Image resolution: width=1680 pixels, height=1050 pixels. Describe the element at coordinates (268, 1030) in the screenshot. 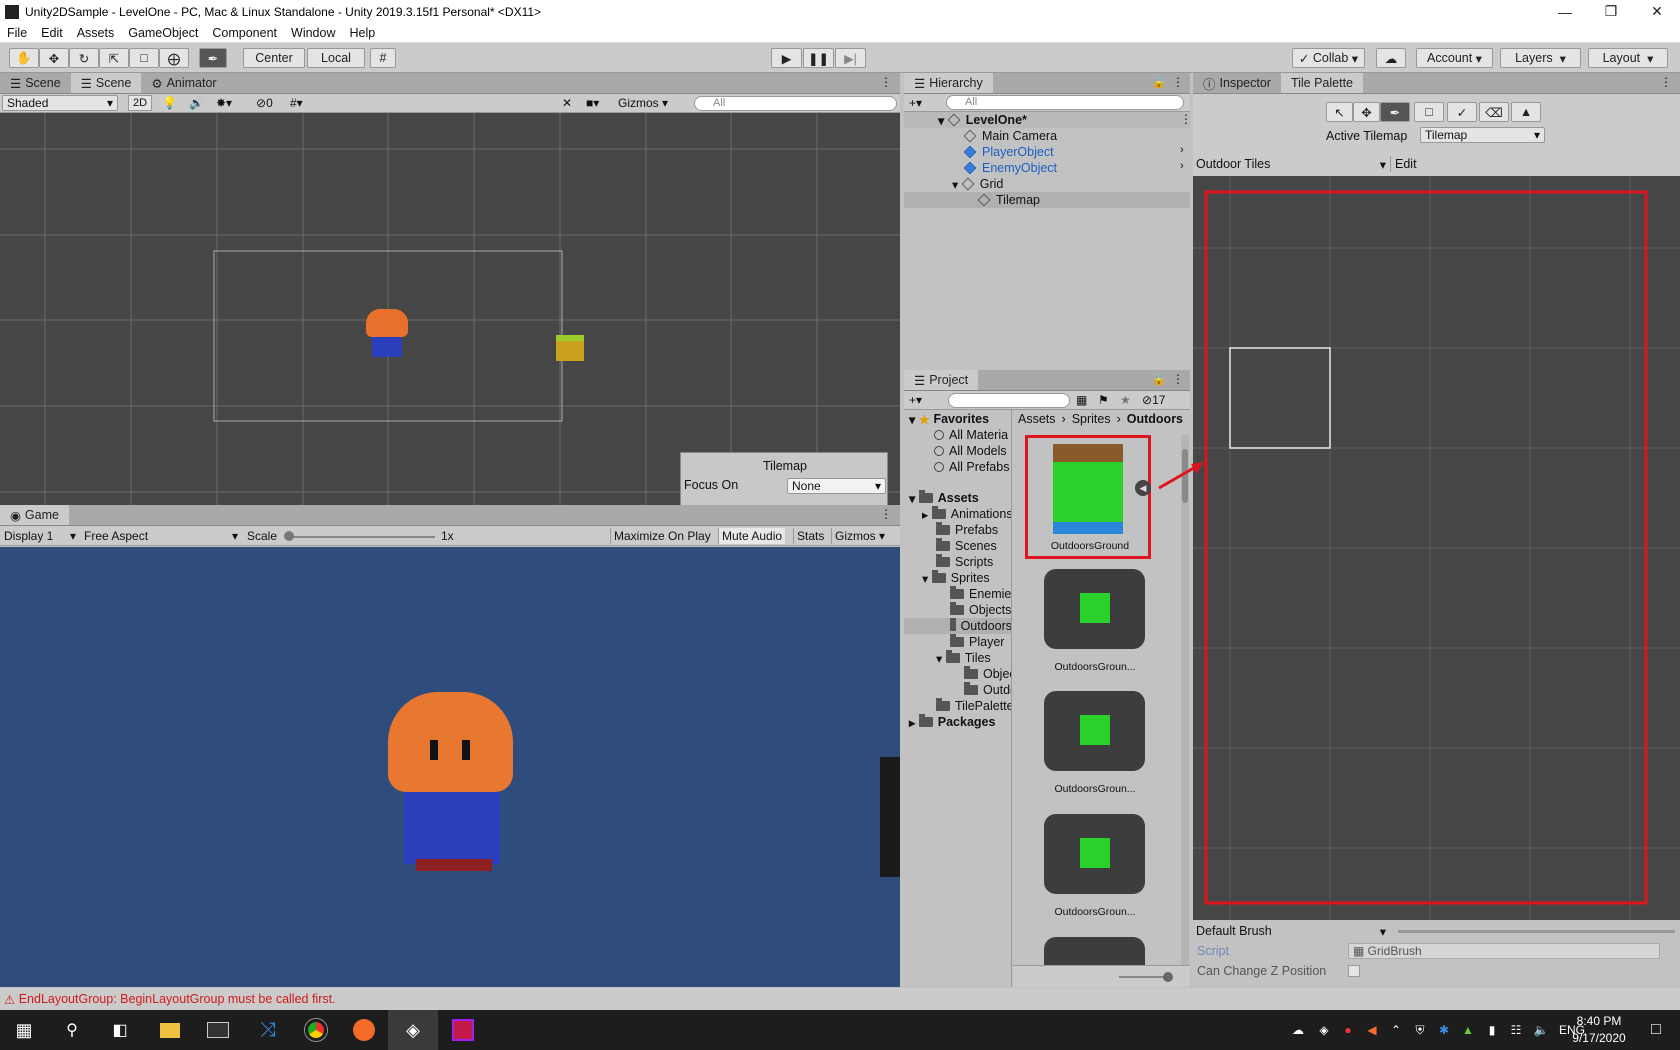

I see `vscode-icon: ⤨` at that location.